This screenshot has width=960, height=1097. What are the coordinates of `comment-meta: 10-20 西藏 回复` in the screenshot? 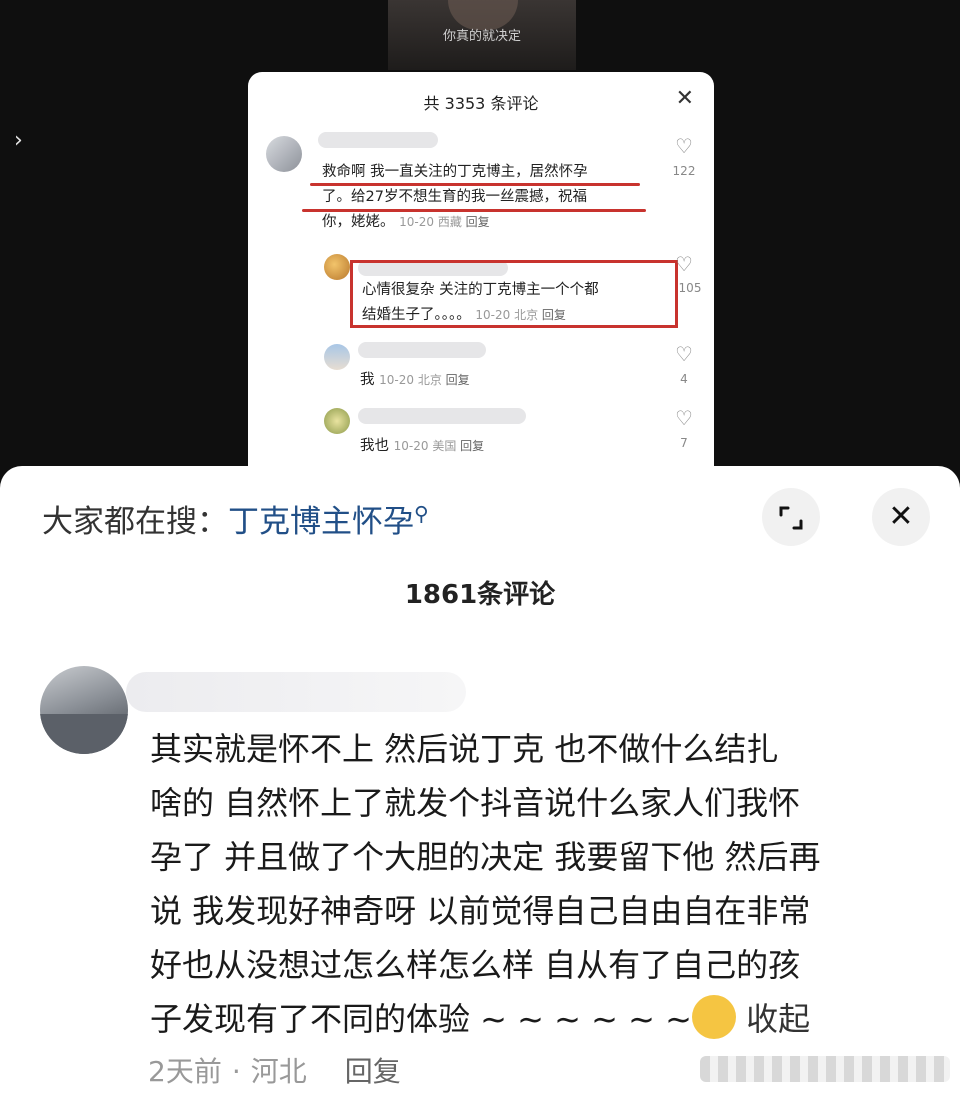 It's located at (444, 222).